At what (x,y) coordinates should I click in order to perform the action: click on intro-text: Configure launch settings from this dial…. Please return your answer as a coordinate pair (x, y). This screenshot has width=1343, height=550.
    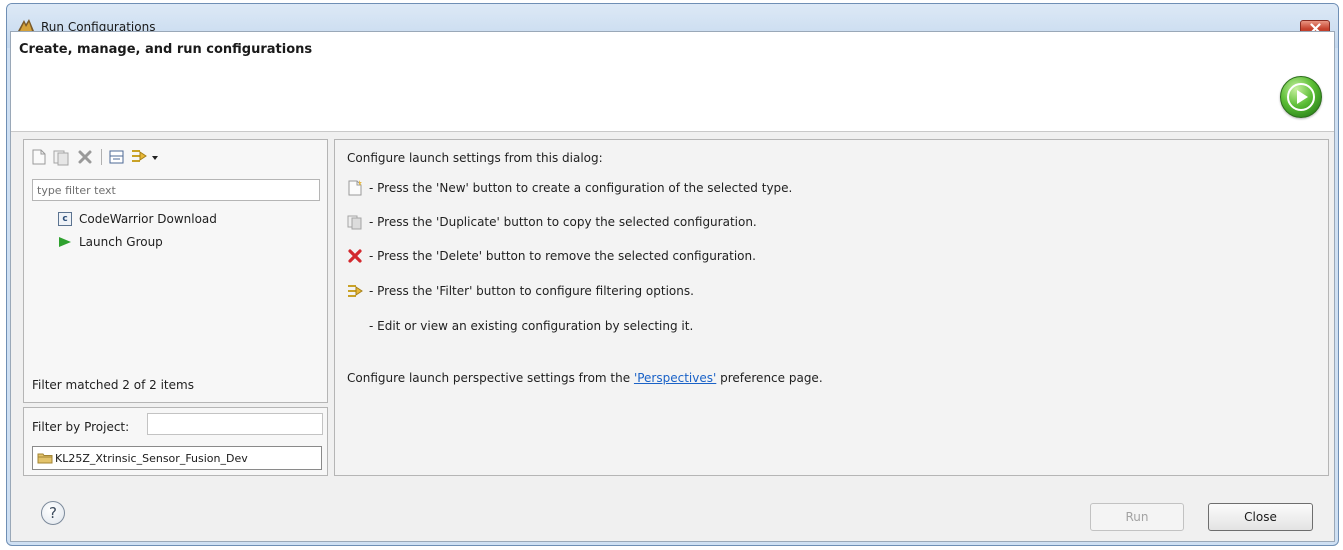
    Looking at the image, I should click on (475, 158).